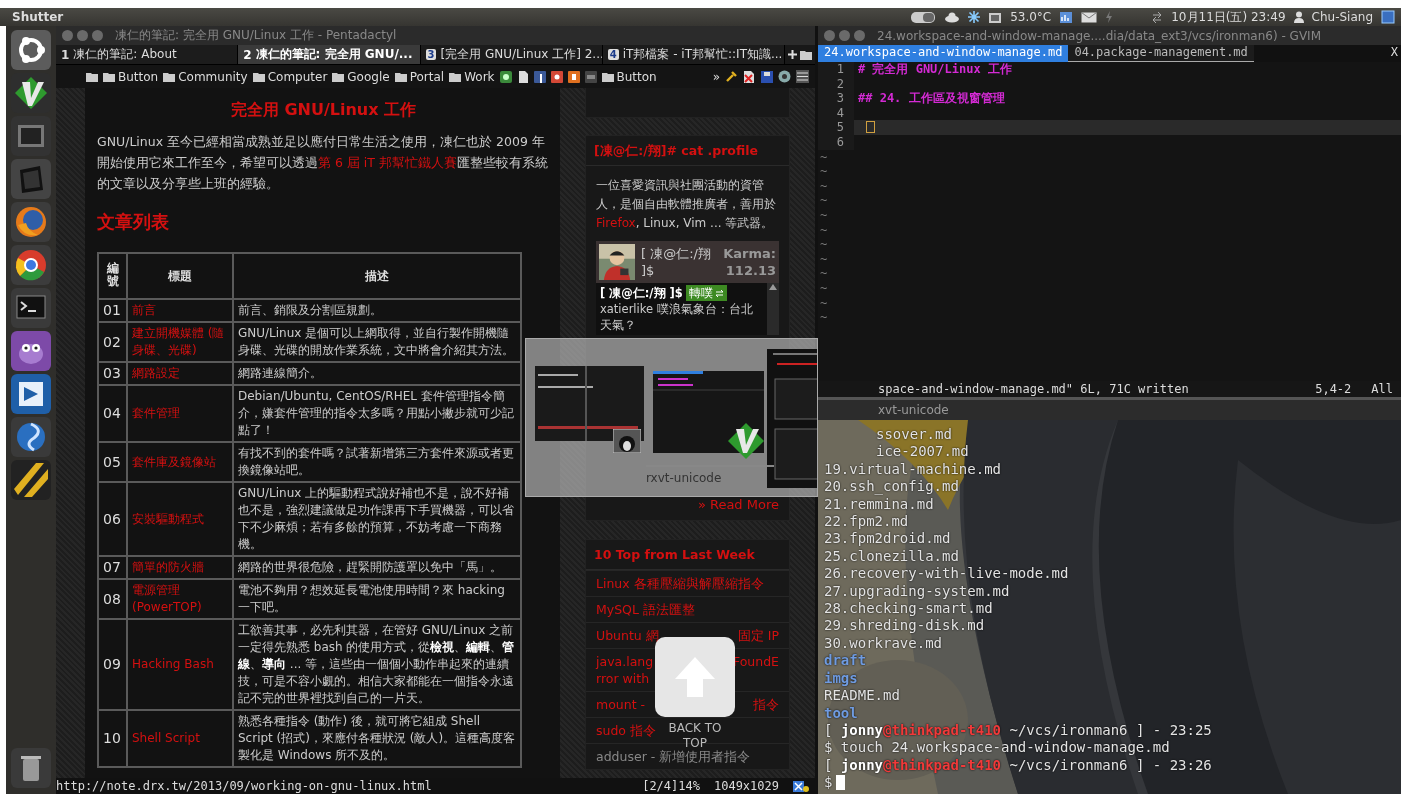  Describe the element at coordinates (731, 76) in the screenshot. I see `wrench-icon` at that location.